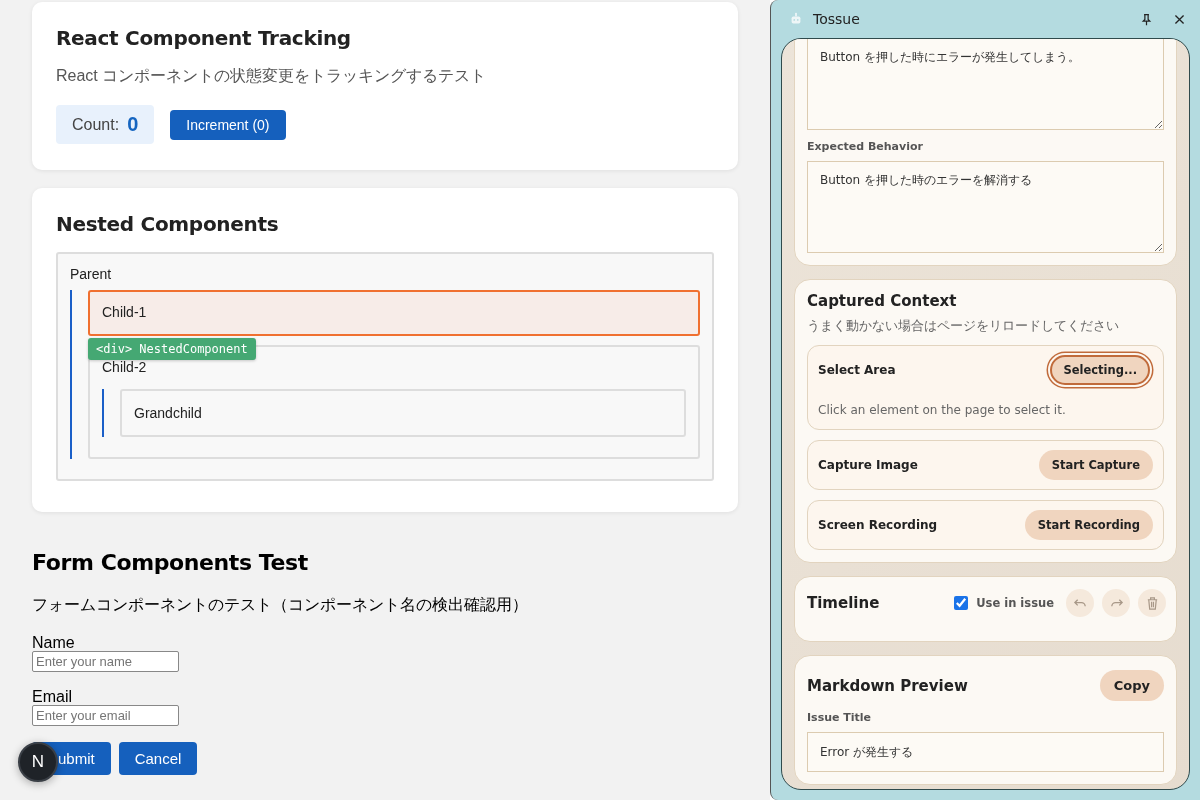  Describe the element at coordinates (125, 312) in the screenshot. I see `child-label: Child-1` at that location.